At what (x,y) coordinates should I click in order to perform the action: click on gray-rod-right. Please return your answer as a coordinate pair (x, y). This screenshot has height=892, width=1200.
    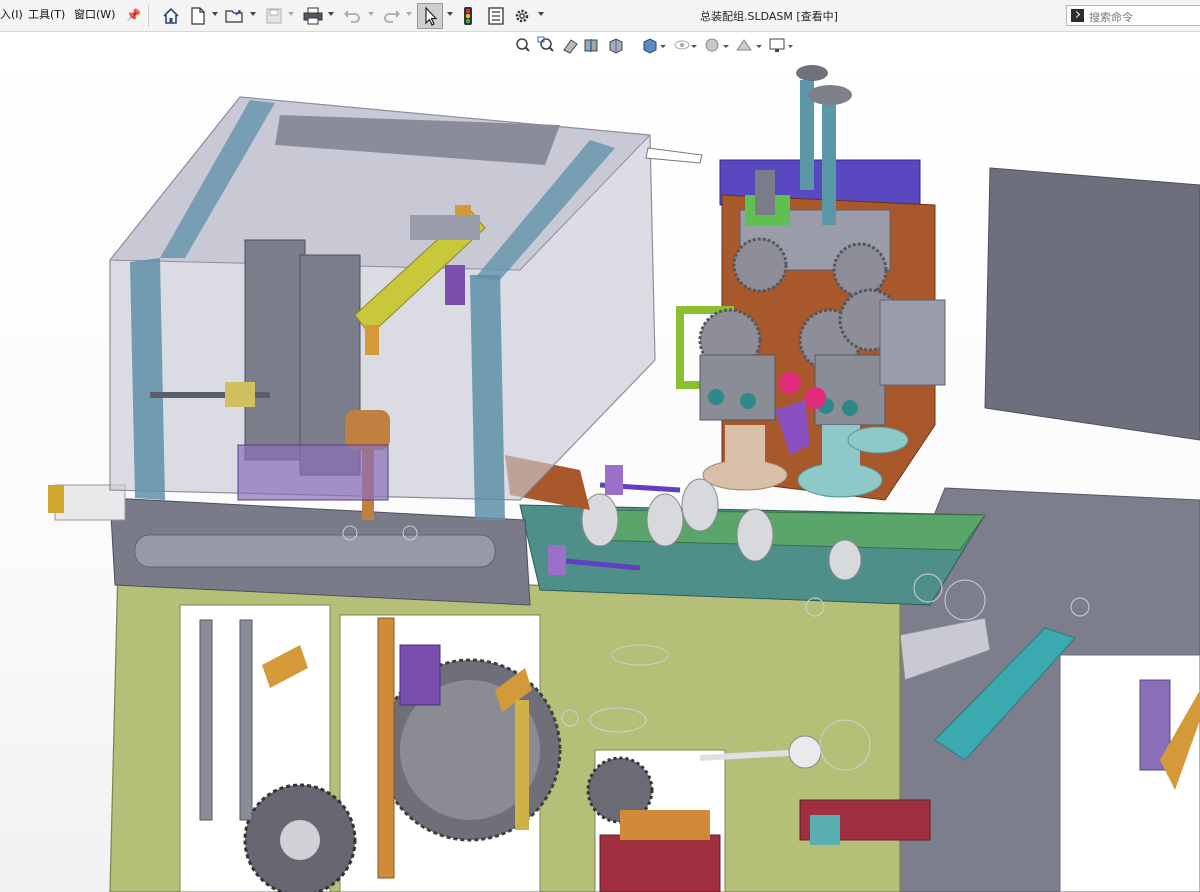
    Looking at the image, I should click on (246, 720).